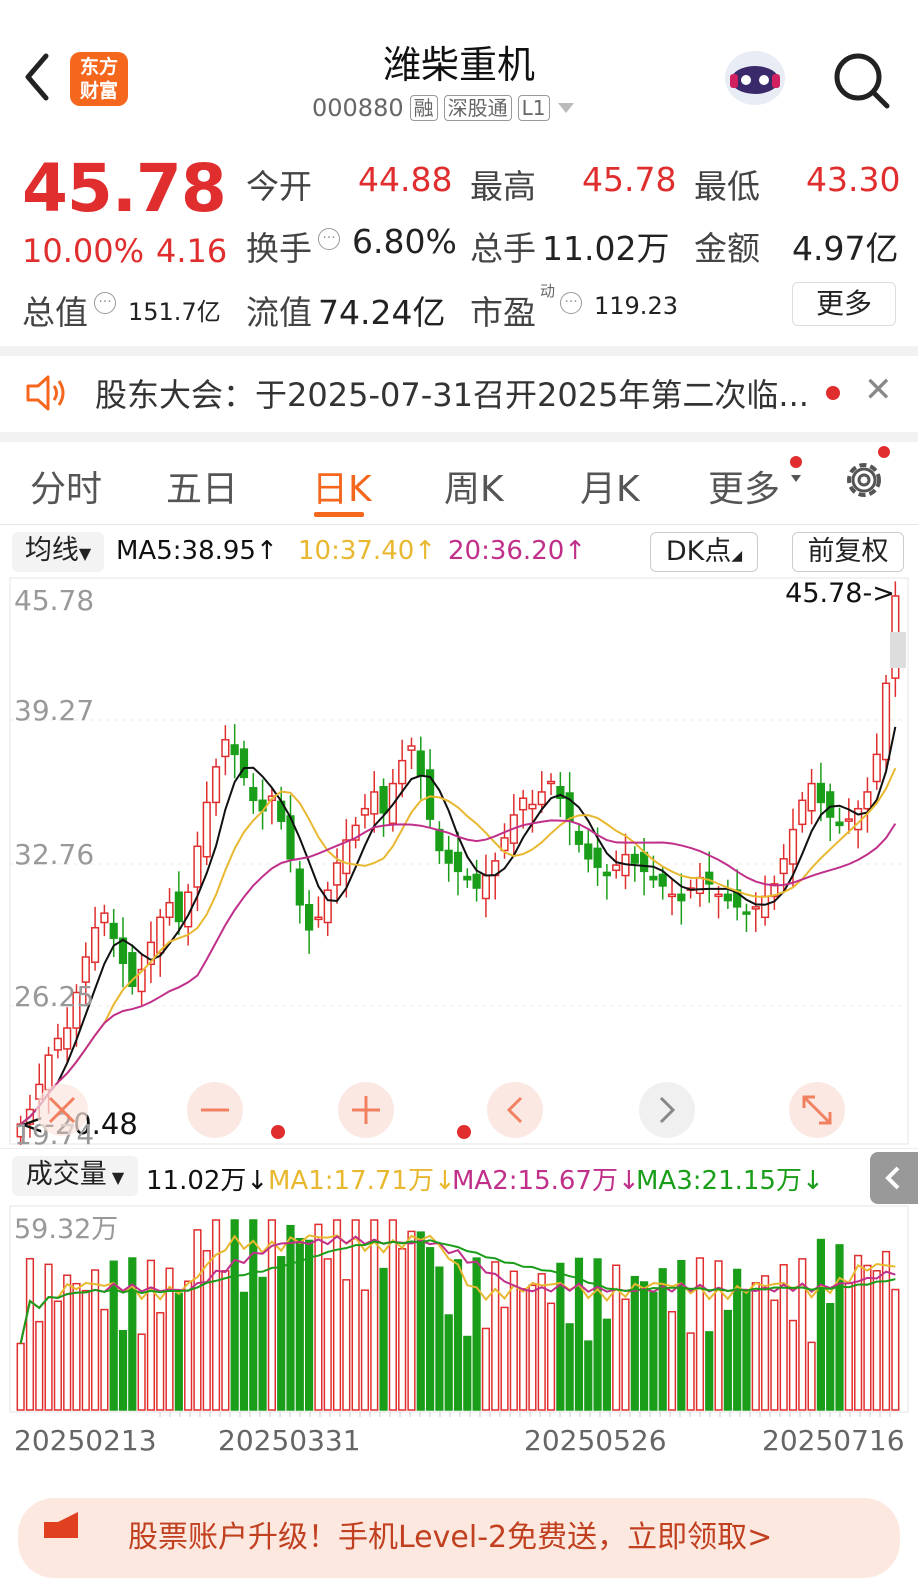  I want to click on ma10-value: 10:37.40↑, so click(367, 551).